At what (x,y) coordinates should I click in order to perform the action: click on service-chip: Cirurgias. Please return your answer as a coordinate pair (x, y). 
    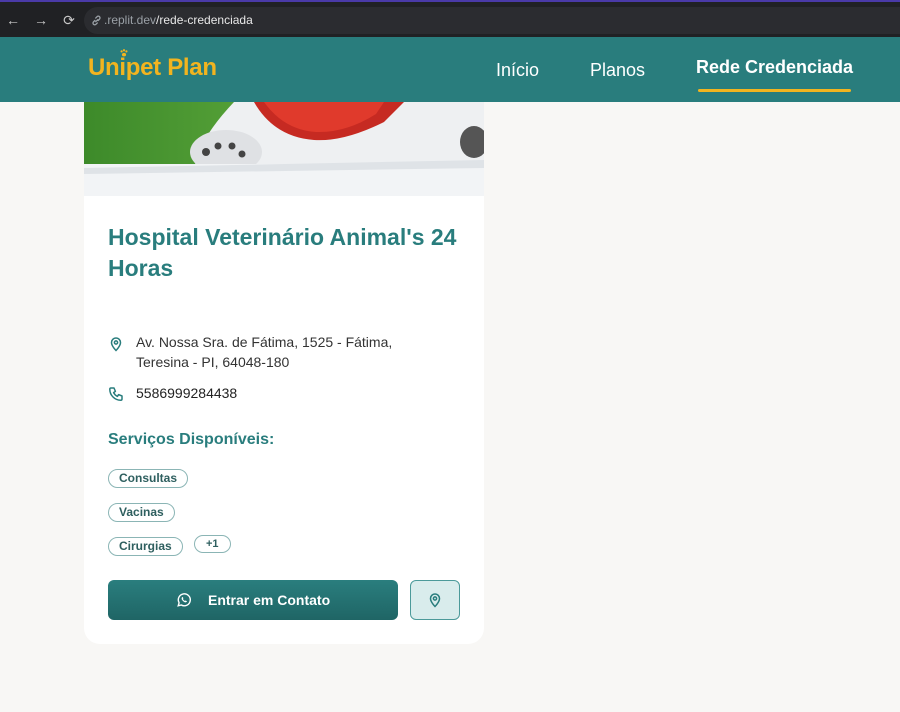
    Looking at the image, I should click on (145, 546).